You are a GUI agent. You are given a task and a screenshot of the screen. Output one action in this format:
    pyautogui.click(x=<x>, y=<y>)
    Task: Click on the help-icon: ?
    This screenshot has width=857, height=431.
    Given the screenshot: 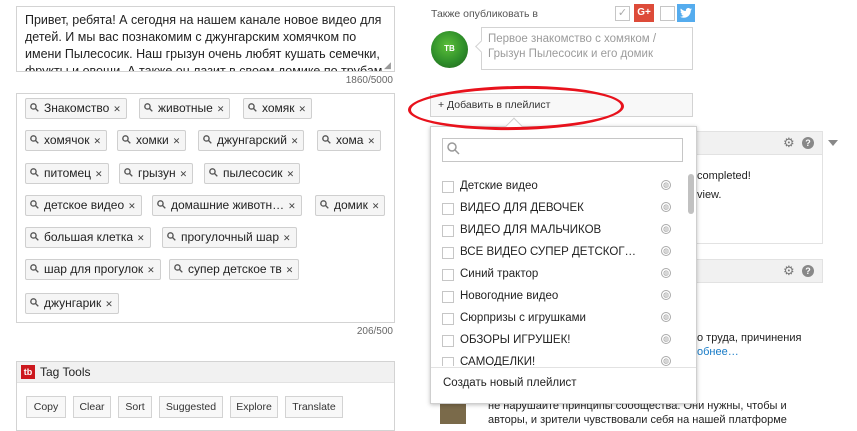 What is the action you would take?
    pyautogui.click(x=808, y=143)
    